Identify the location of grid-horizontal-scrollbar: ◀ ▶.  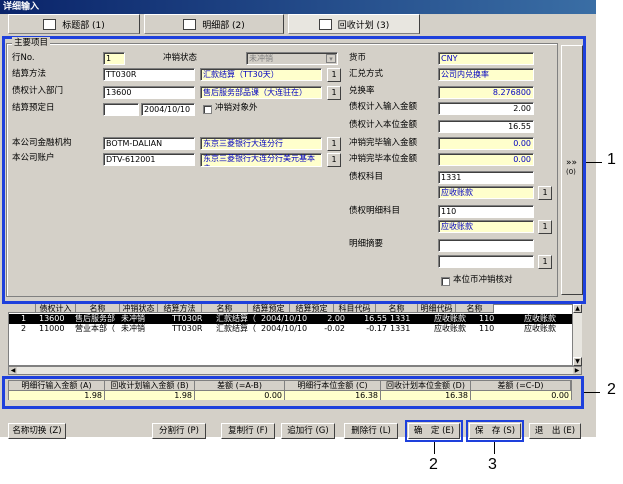
(295, 370).